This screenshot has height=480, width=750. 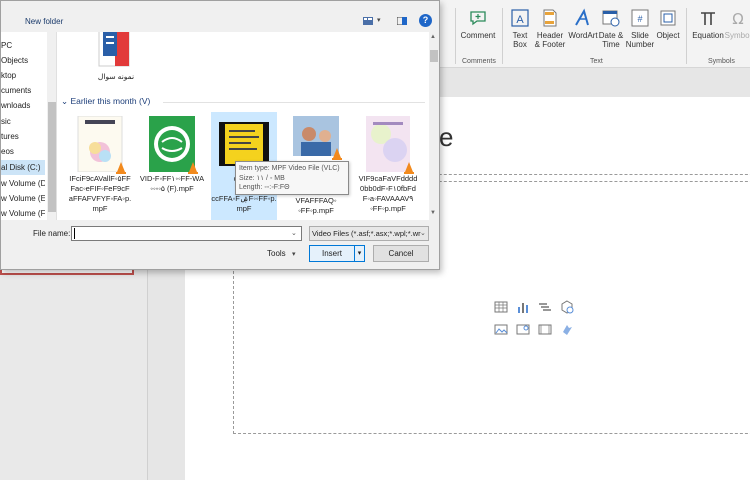 I want to click on equation-button: Equation, so click(x=708, y=24).